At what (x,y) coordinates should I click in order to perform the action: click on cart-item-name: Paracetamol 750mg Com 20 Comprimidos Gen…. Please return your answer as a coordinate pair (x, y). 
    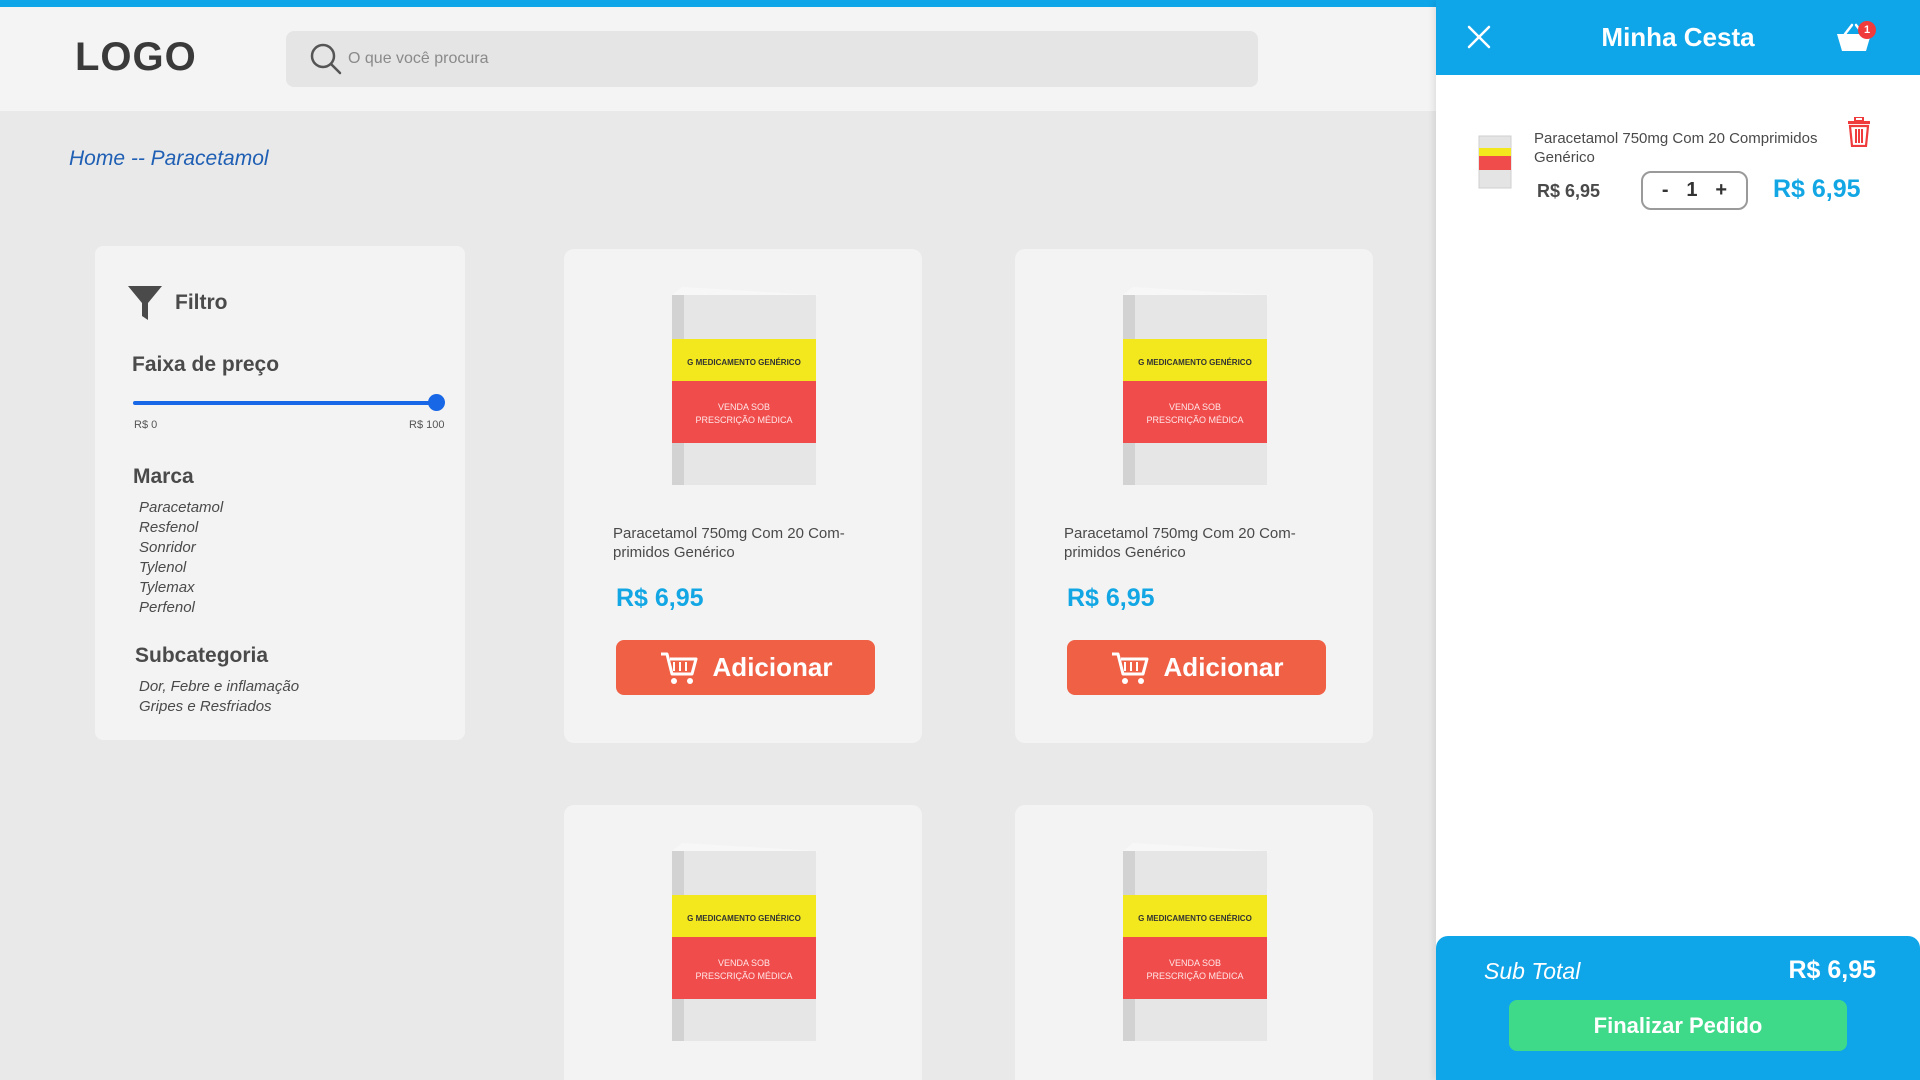
    Looking at the image, I should click on (1689, 148).